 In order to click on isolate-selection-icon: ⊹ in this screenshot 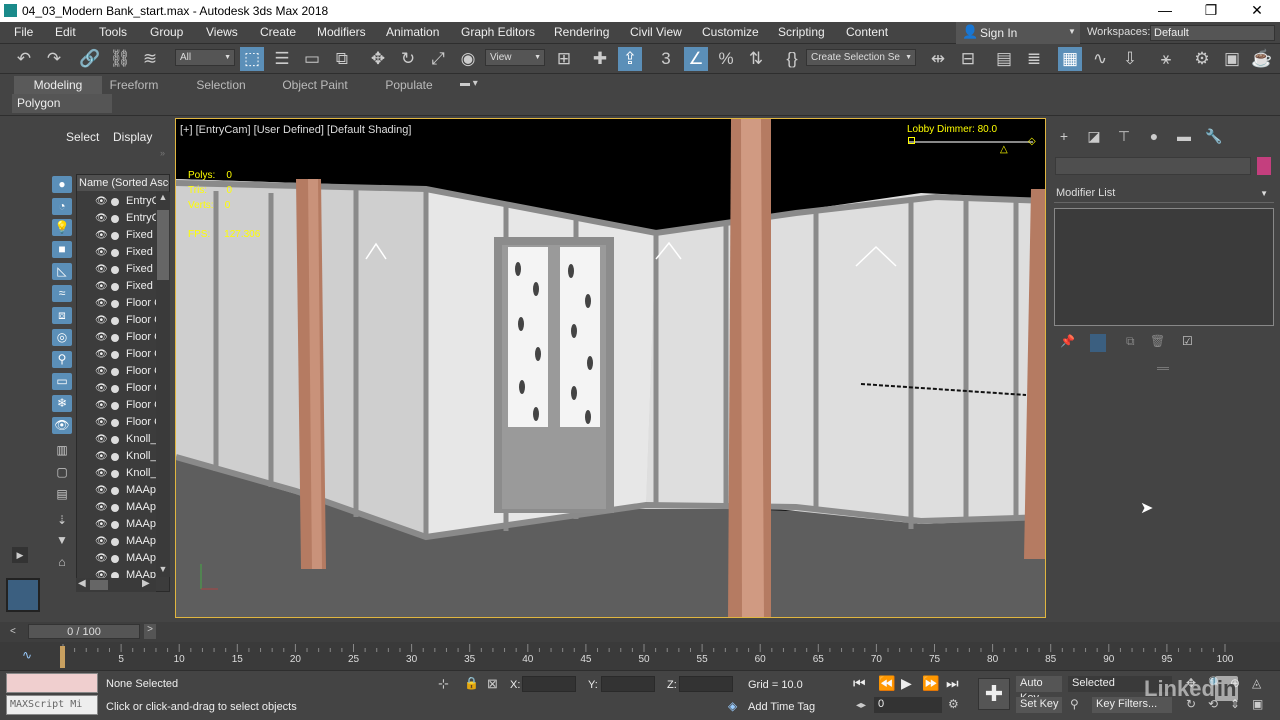, I will do `click(443, 684)`.